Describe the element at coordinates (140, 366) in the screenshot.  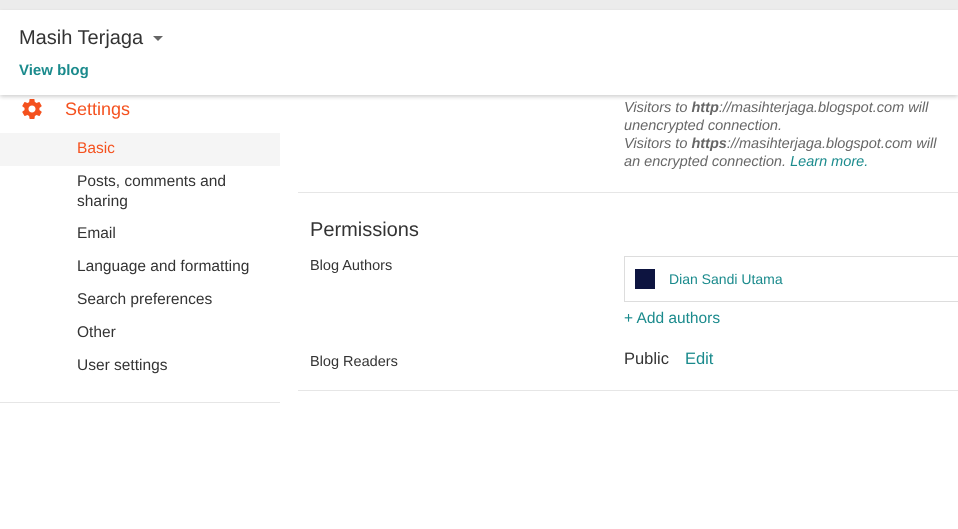
I see `sidebar-item: User settings` at that location.